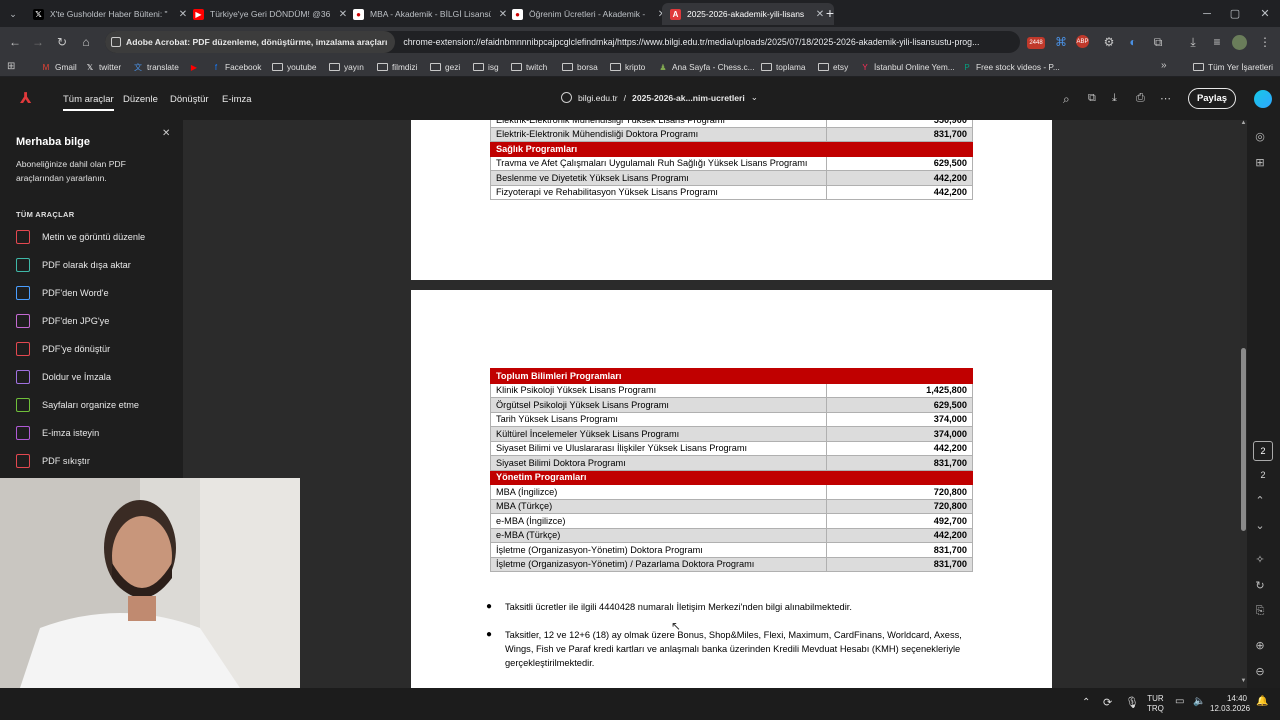  What do you see at coordinates (1235, 13) in the screenshot?
I see `maximize-button: ▢` at bounding box center [1235, 13].